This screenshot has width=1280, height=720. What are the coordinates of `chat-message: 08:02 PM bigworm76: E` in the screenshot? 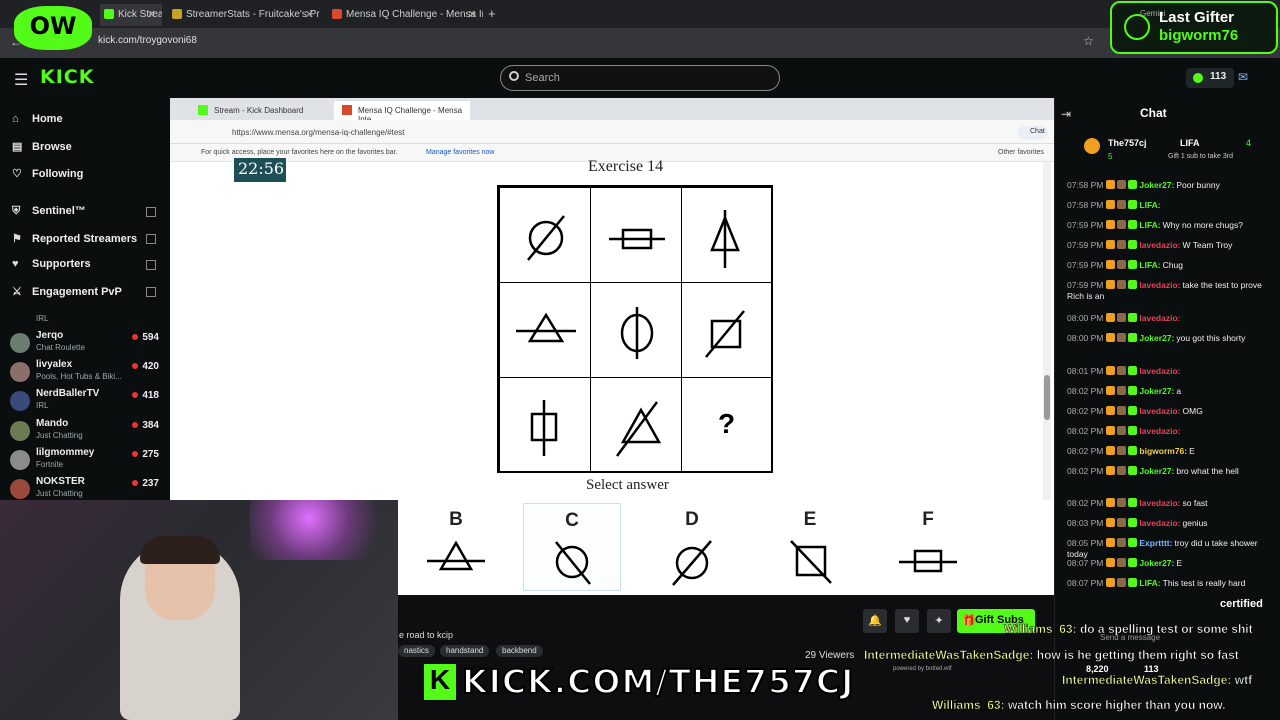 It's located at (1169, 451).